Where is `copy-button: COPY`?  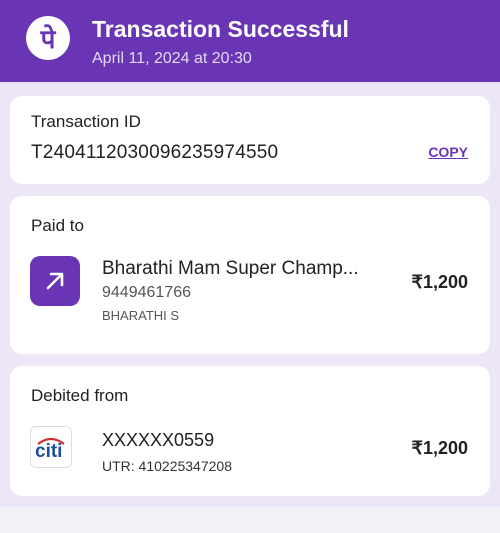
copy-button: COPY is located at coordinates (448, 152).